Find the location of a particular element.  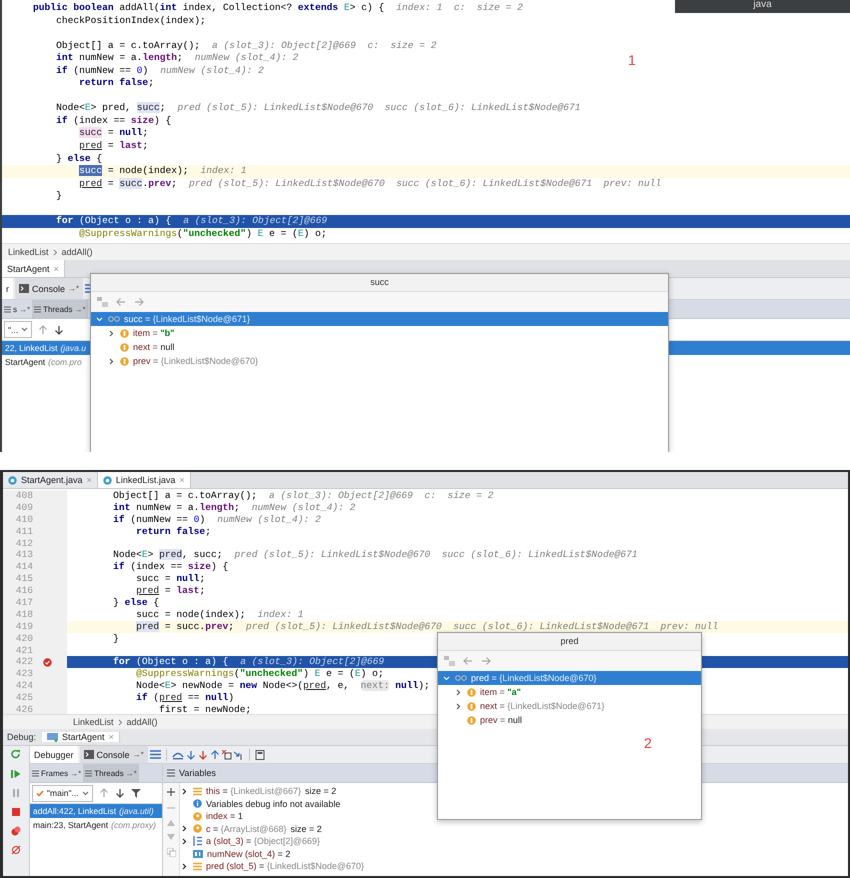

code-text: succ = node(index); is located at coordinates (191, 614).